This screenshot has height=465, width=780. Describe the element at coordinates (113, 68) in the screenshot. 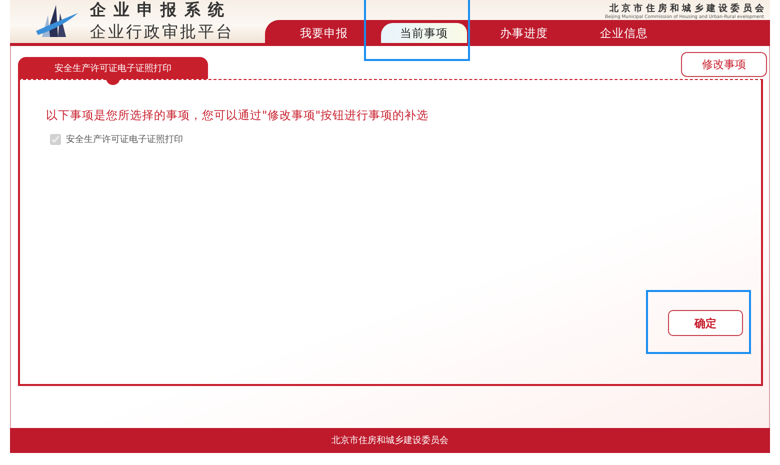

I see `content-tab: 安全生产许可证电子证照打印` at that location.